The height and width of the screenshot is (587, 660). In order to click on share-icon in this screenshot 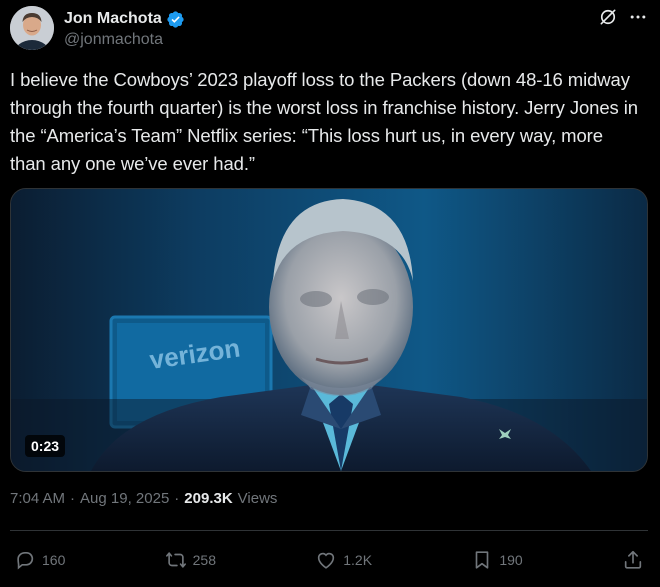, I will do `click(633, 560)`.